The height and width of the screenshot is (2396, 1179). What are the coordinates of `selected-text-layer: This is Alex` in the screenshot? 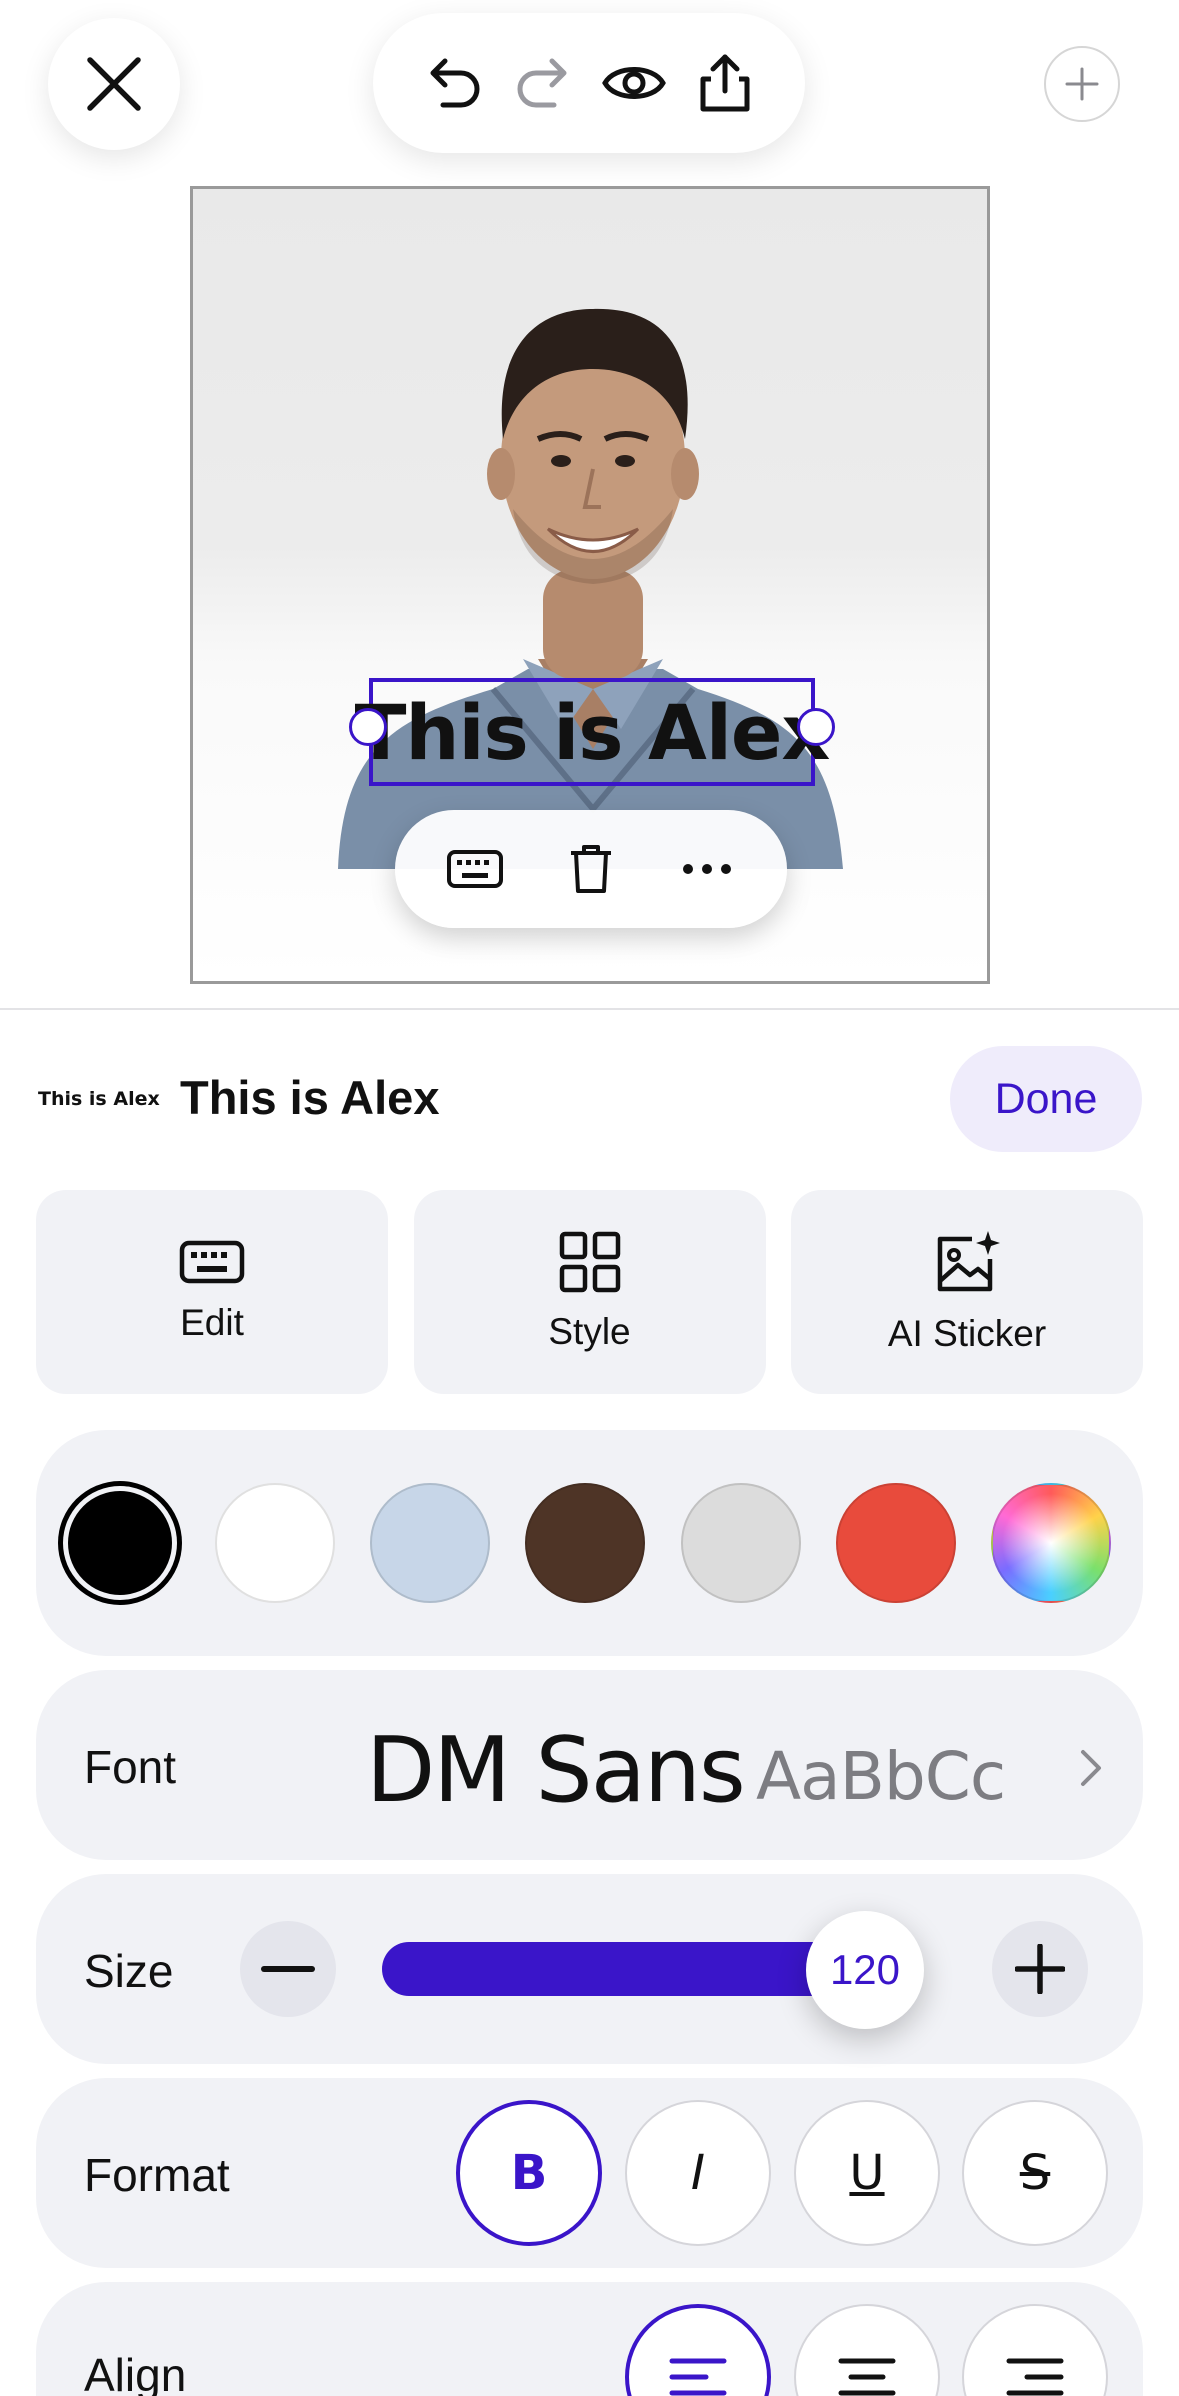 It's located at (592, 732).